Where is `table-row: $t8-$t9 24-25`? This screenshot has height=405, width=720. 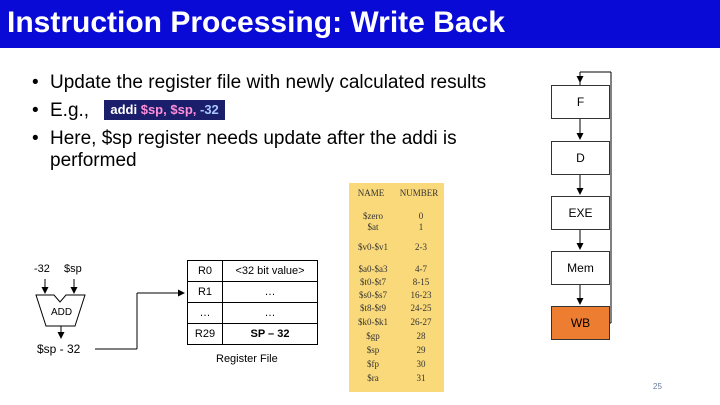
table-row: $t8-$t9 24-25 is located at coordinates (396, 308).